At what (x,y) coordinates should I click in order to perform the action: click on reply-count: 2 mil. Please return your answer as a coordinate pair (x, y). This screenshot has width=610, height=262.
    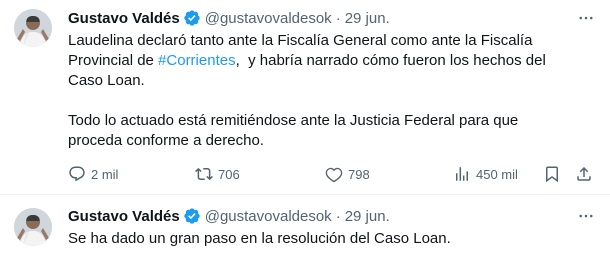
    Looking at the image, I should click on (105, 174).